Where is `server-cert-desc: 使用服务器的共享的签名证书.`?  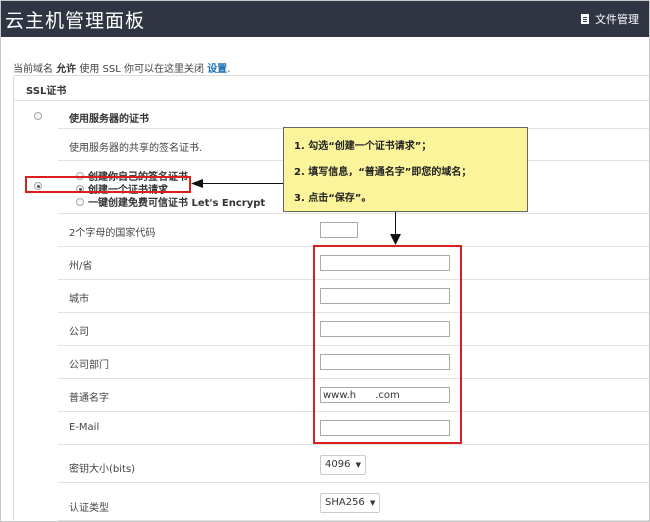
server-cert-desc: 使用服务器的共享的签名证书. is located at coordinates (136, 148).